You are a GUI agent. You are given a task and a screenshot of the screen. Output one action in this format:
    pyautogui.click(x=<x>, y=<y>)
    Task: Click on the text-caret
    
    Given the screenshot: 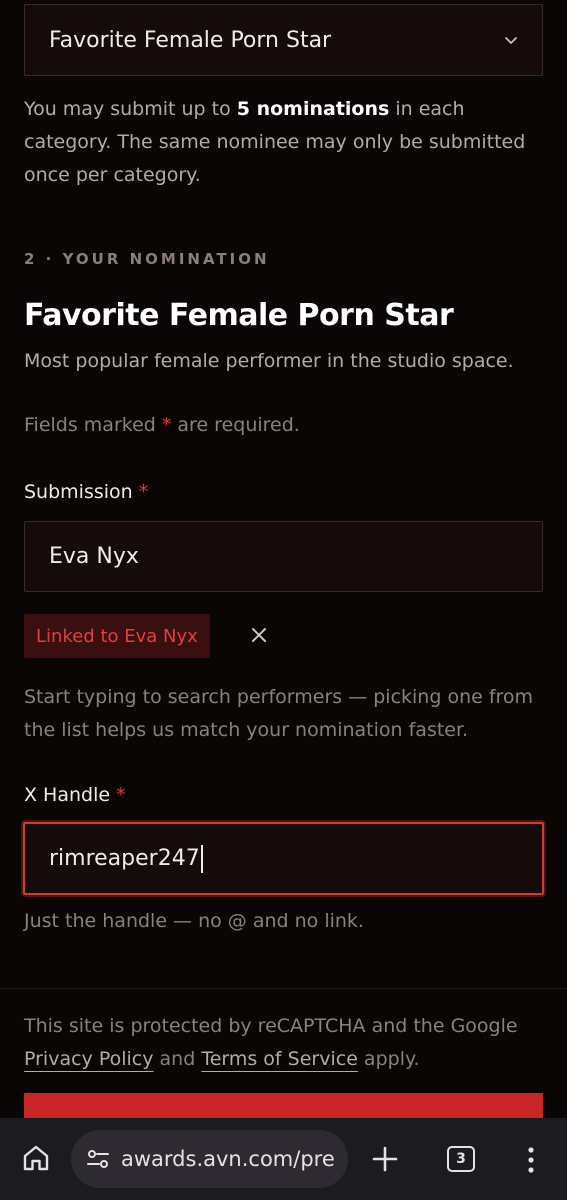 What is the action you would take?
    pyautogui.click(x=201, y=858)
    